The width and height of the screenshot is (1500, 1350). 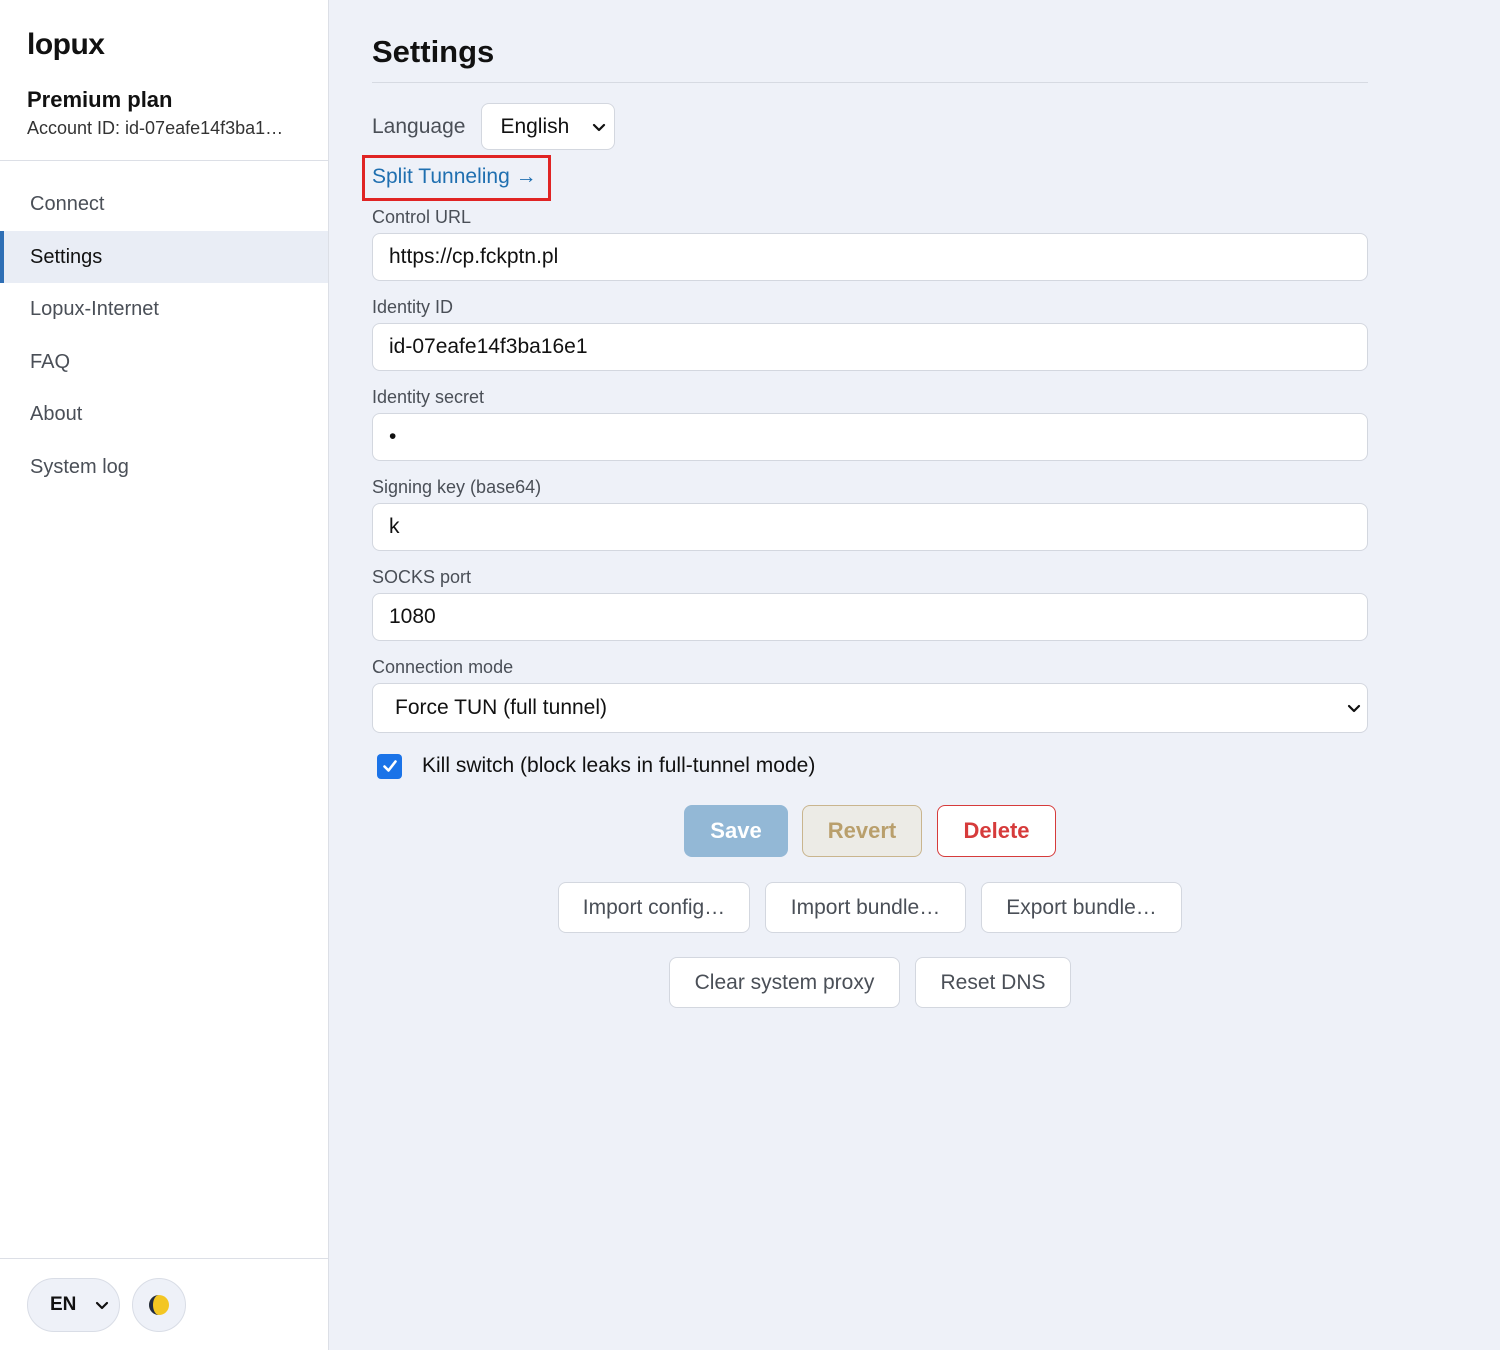 What do you see at coordinates (164, 309) in the screenshot?
I see `sidebar-item-lopux-internet: Lopux-Internet` at bounding box center [164, 309].